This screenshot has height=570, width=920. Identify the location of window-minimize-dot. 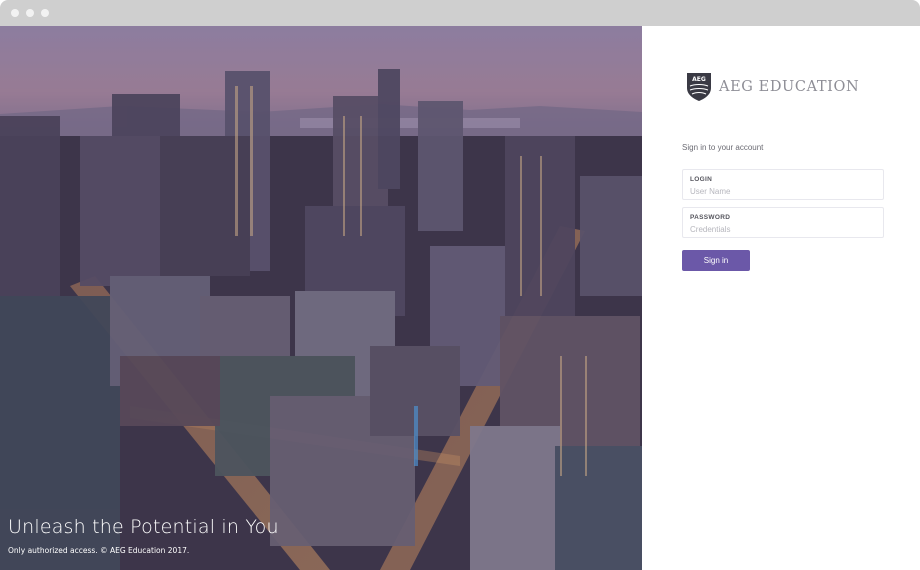
(30, 13).